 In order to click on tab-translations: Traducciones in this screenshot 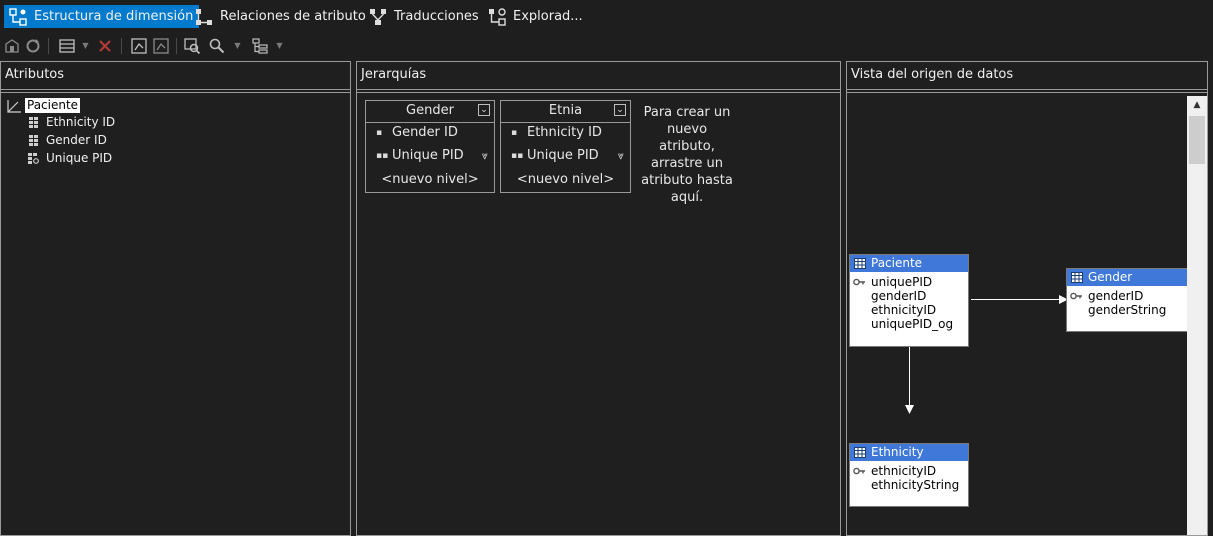, I will do `click(424, 16)`.